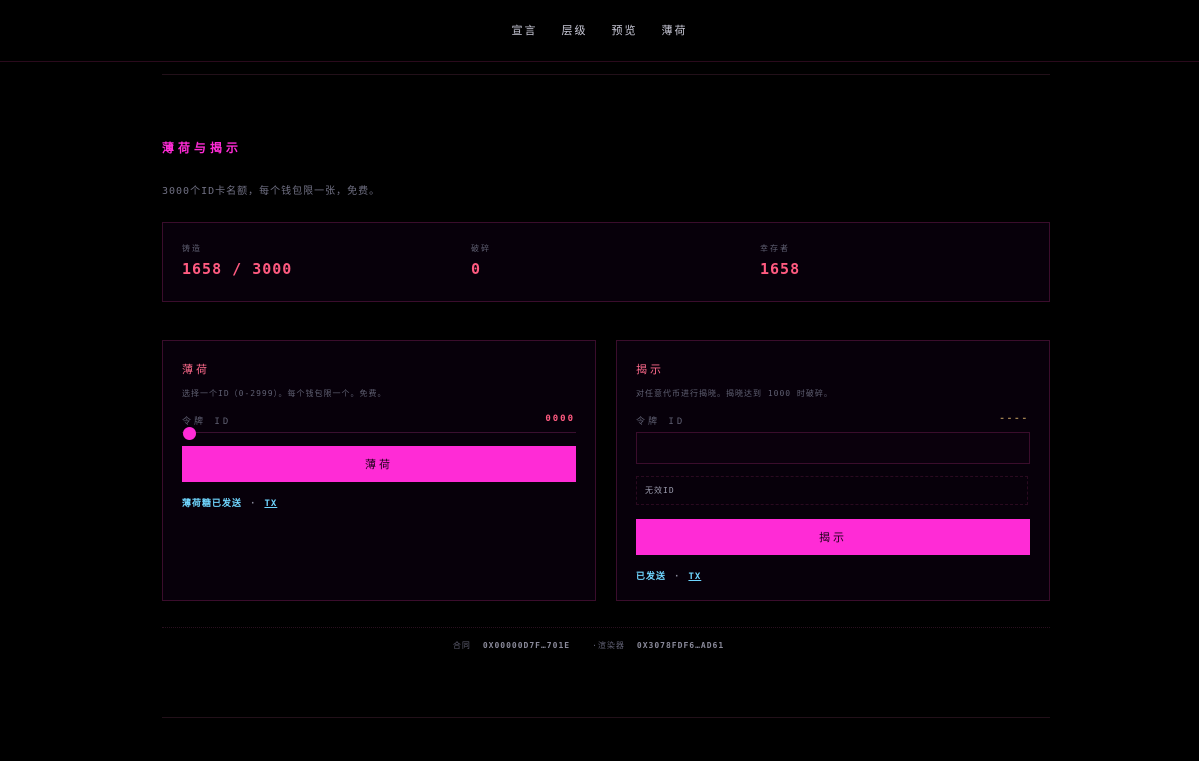 Image resolution: width=1199 pixels, height=761 pixels. What do you see at coordinates (189, 433) in the screenshot?
I see `token-id-slider-handle` at bounding box center [189, 433].